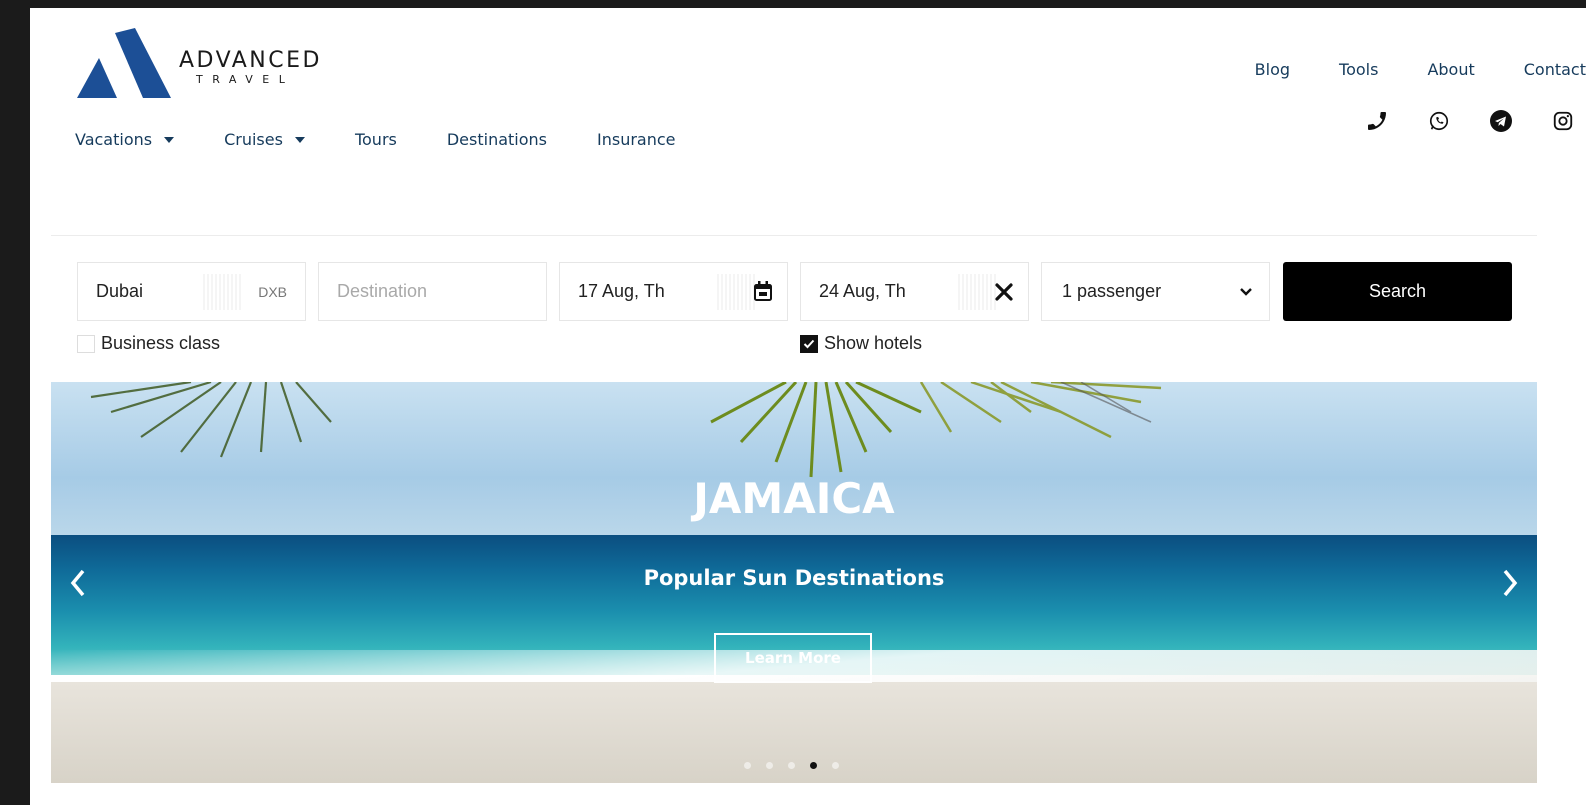  I want to click on origin-value: Dubai, so click(120, 291).